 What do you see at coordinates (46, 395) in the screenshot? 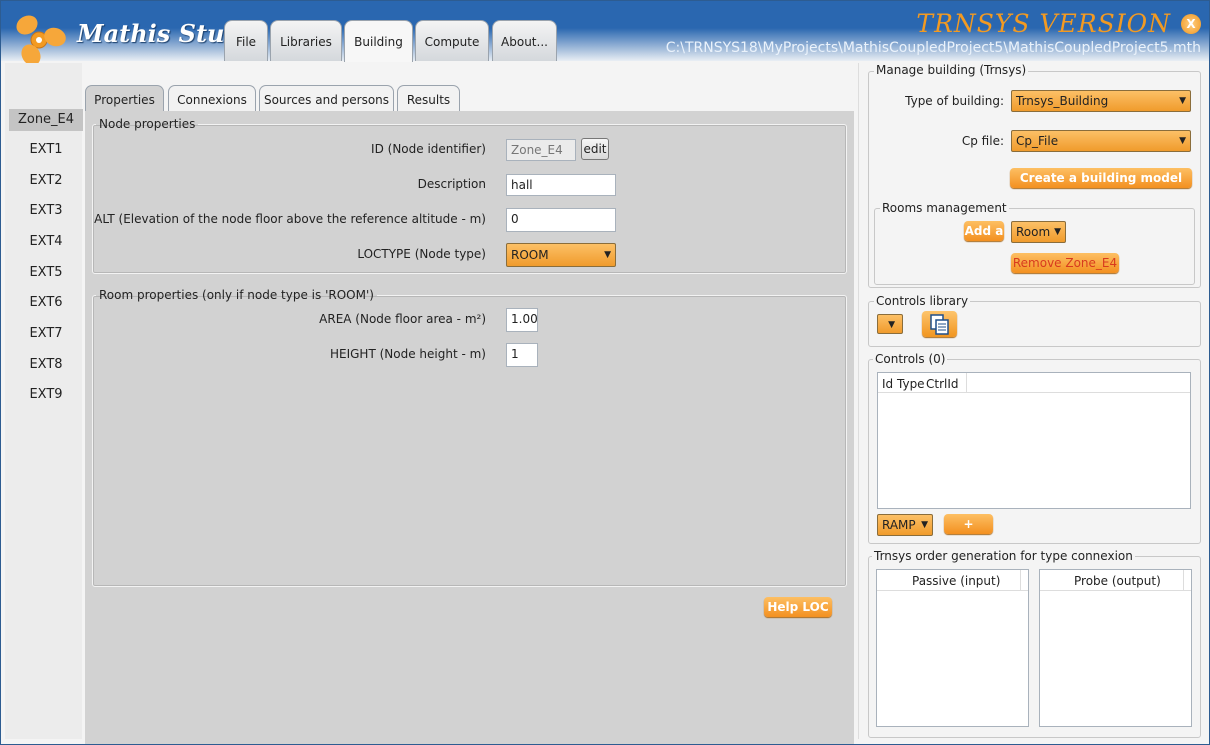
I see `zone-item-ext9: EXT9` at bounding box center [46, 395].